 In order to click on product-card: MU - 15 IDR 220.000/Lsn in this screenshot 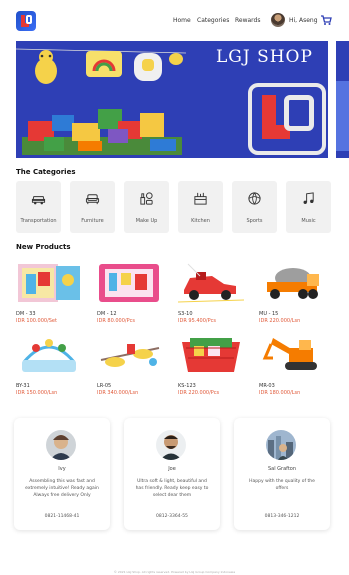, I will do `click(292, 292)`.